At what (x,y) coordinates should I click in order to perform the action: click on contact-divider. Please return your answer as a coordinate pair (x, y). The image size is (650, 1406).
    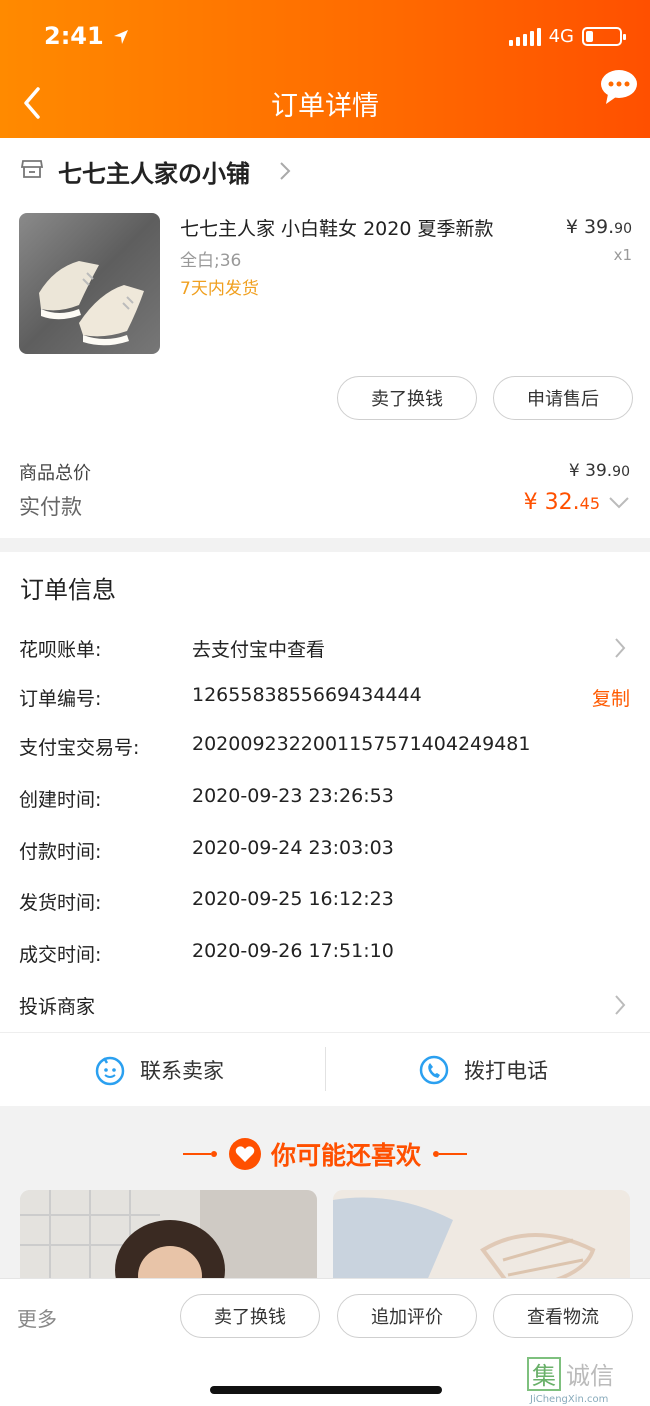
    Looking at the image, I should click on (325, 1069).